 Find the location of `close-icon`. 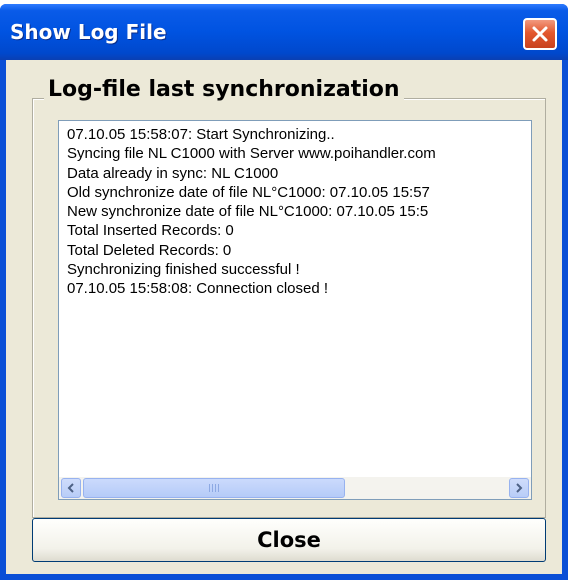

close-icon is located at coordinates (540, 34).